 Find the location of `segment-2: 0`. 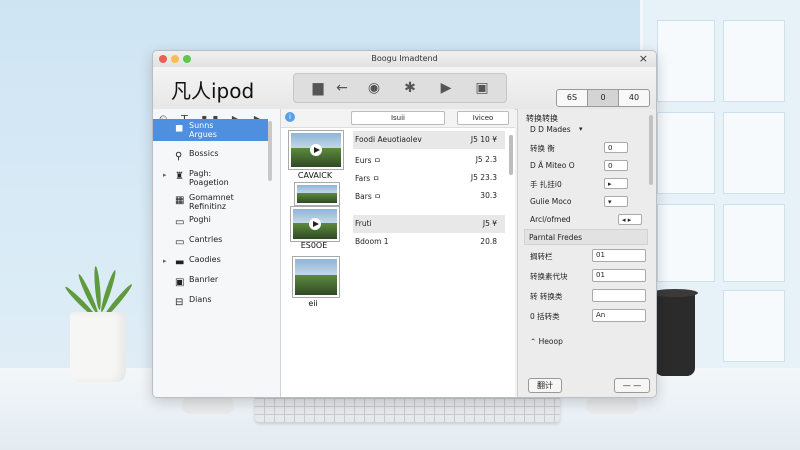

segment-2: 0 is located at coordinates (603, 98).